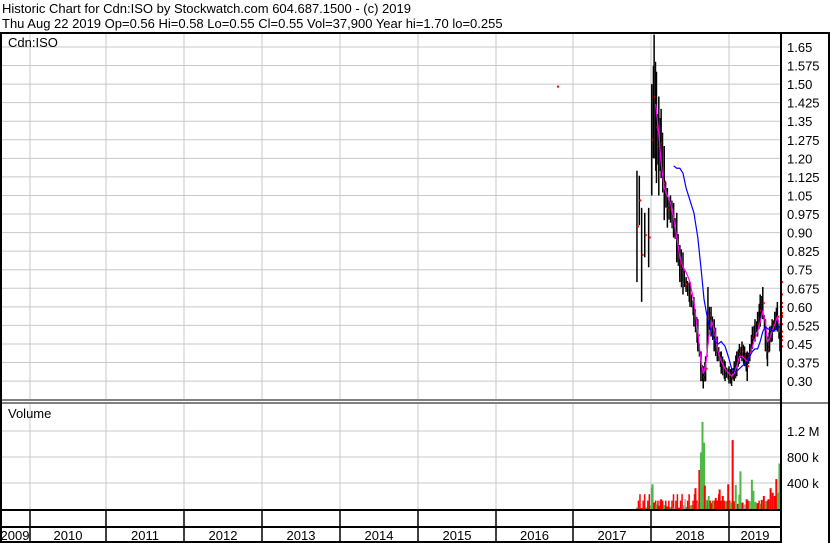 The image size is (830, 543). I want to click on volume-tick-label: 1.2 M, so click(803, 431).